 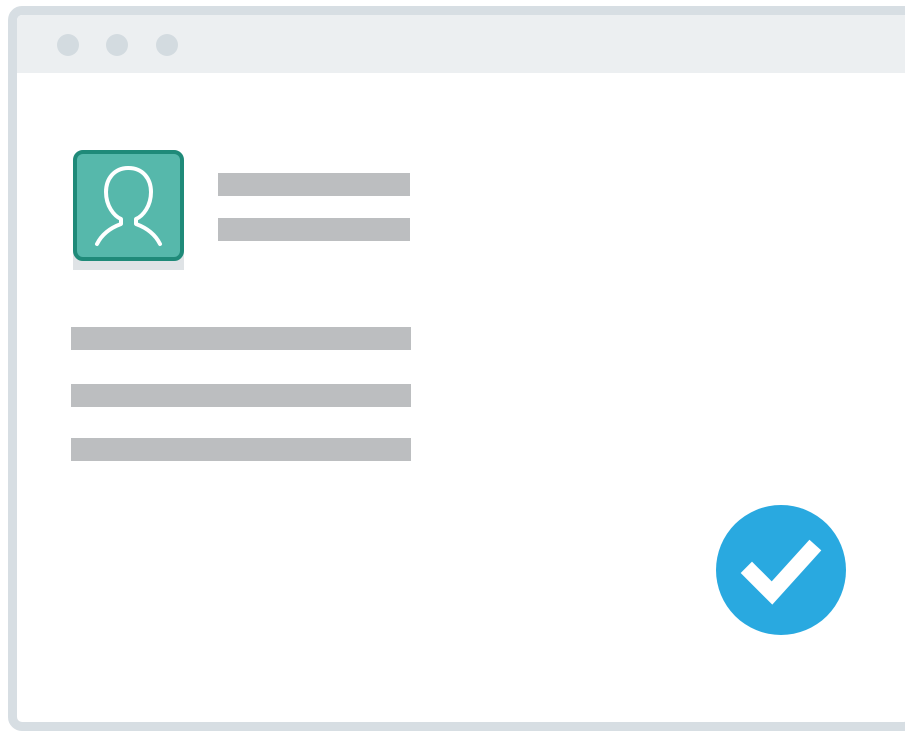 I want to click on user-silhouette-icon, so click(x=128, y=206).